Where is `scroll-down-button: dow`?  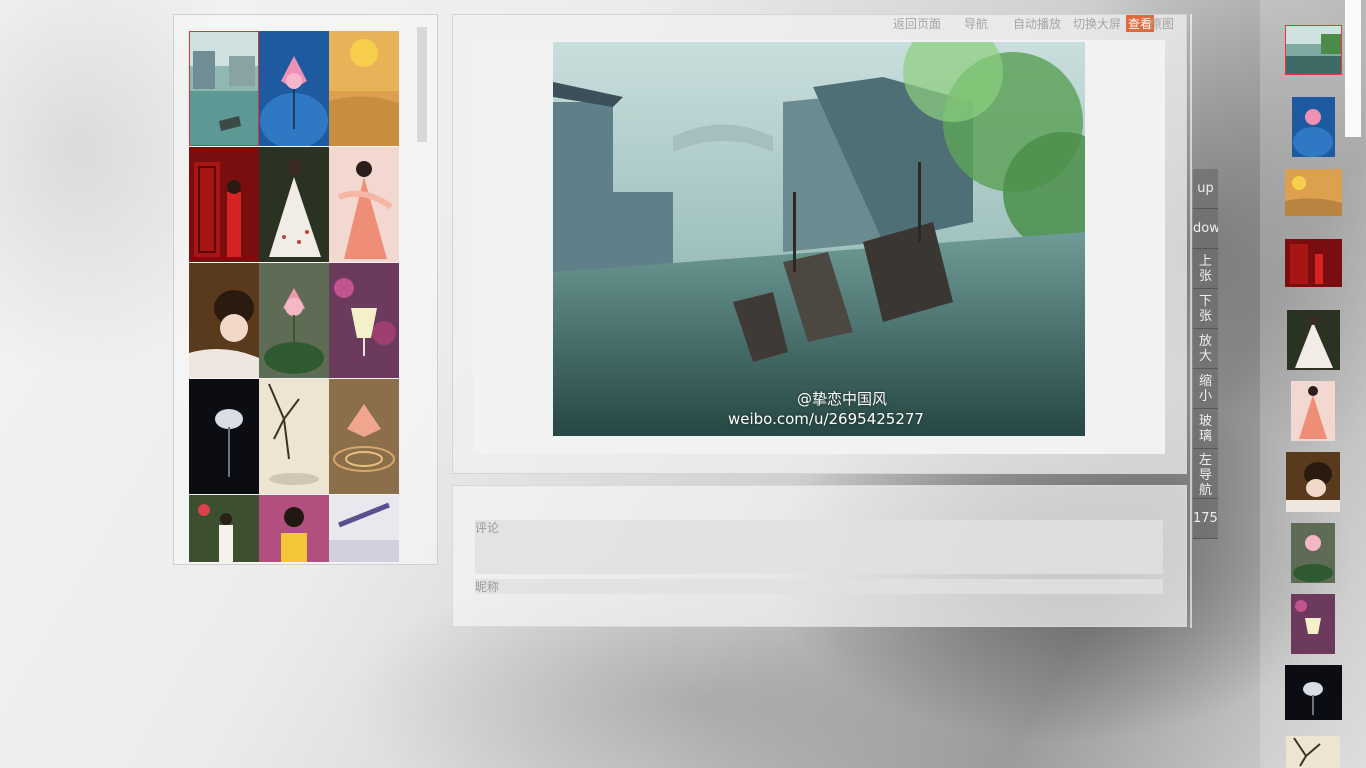 scroll-down-button: dow is located at coordinates (1205, 229).